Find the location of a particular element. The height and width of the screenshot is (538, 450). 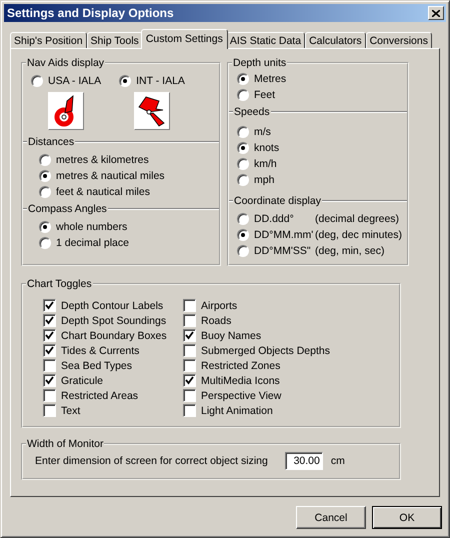

radio-option: 1 decimal place is located at coordinates (129, 242).